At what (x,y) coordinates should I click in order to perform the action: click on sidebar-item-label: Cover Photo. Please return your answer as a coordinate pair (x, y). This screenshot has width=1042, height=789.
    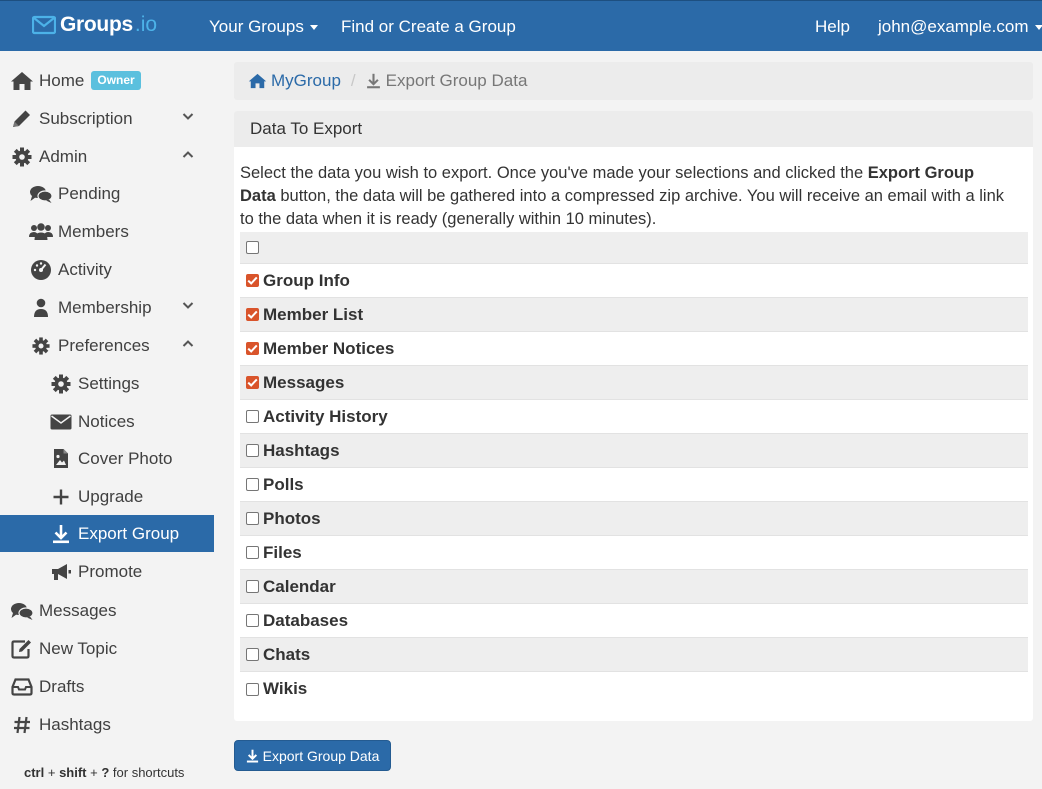
    Looking at the image, I should click on (125, 458).